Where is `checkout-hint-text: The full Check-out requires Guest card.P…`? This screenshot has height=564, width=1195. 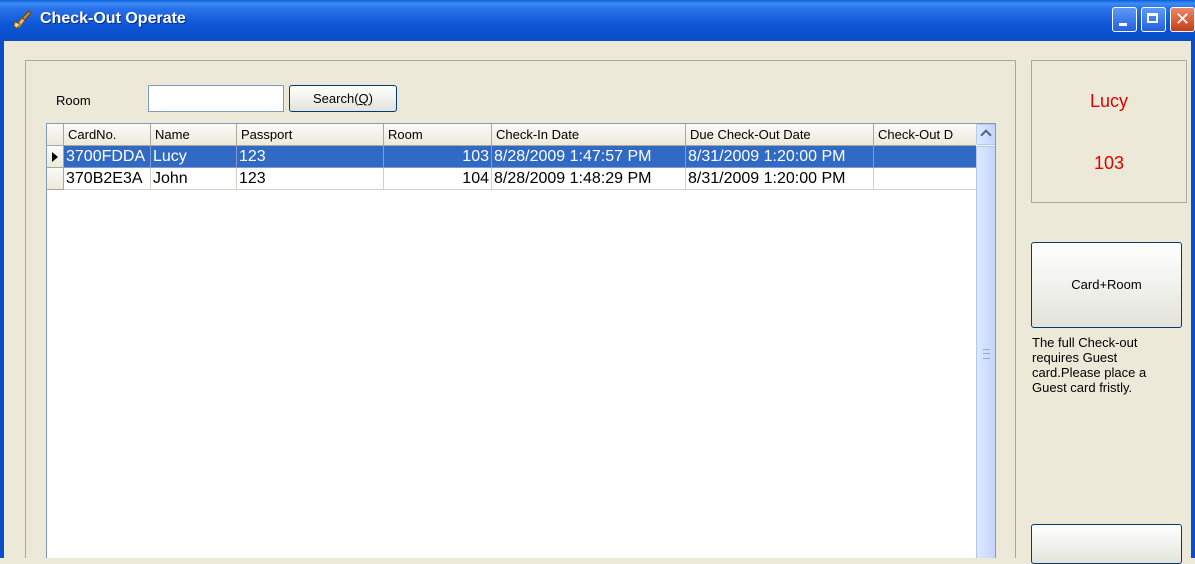
checkout-hint-text: The full Check-out requires Guest card.P… is located at coordinates (1089, 365).